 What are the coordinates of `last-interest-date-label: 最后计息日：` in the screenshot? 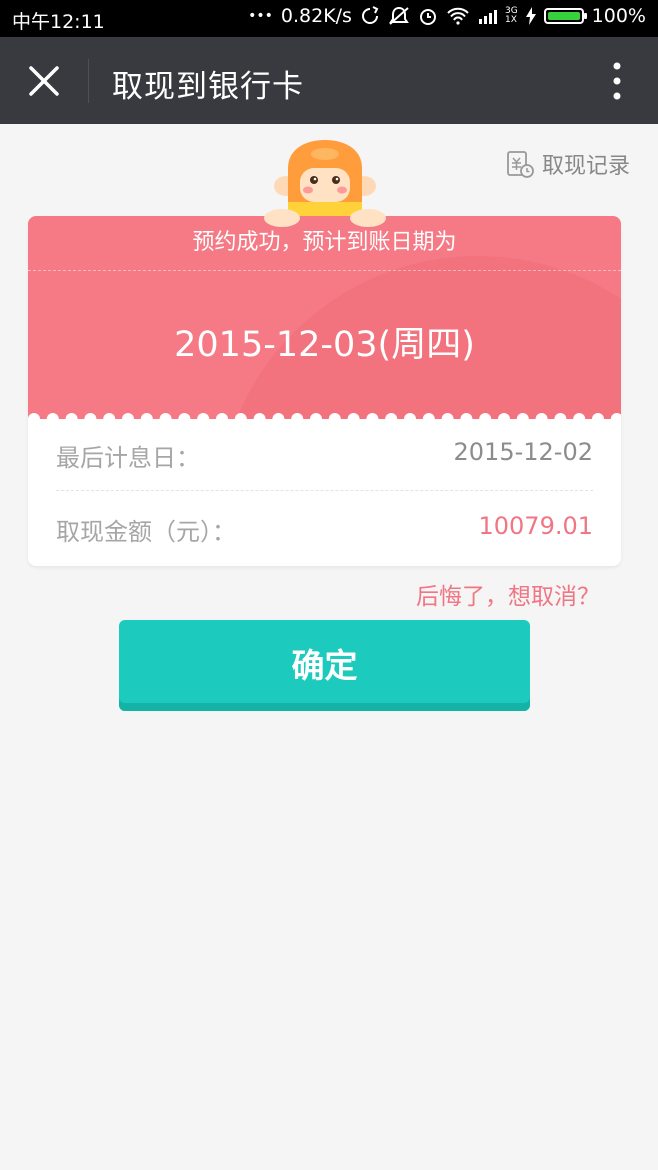 It's located at (128, 458).